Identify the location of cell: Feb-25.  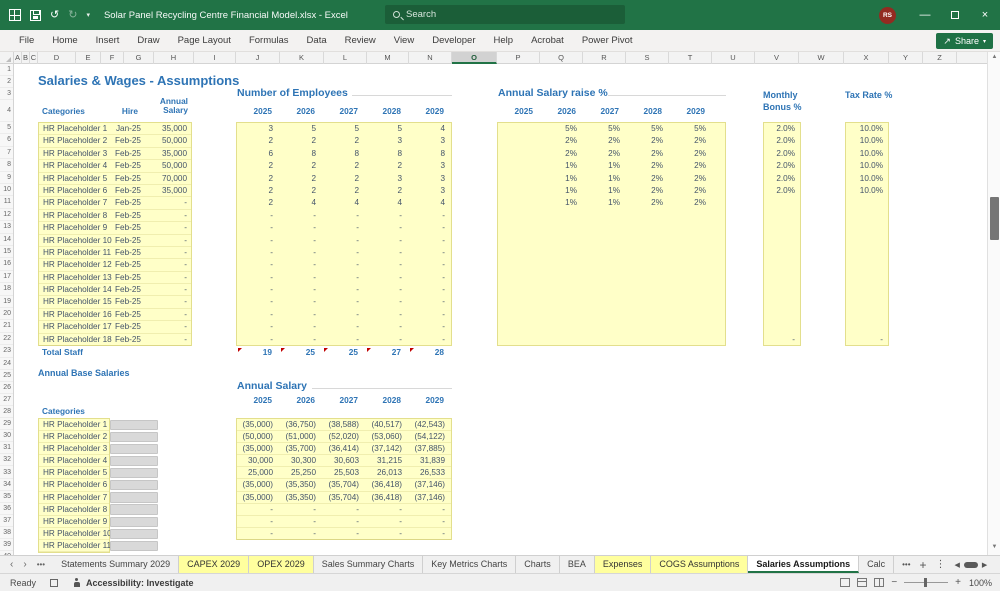
(128, 190).